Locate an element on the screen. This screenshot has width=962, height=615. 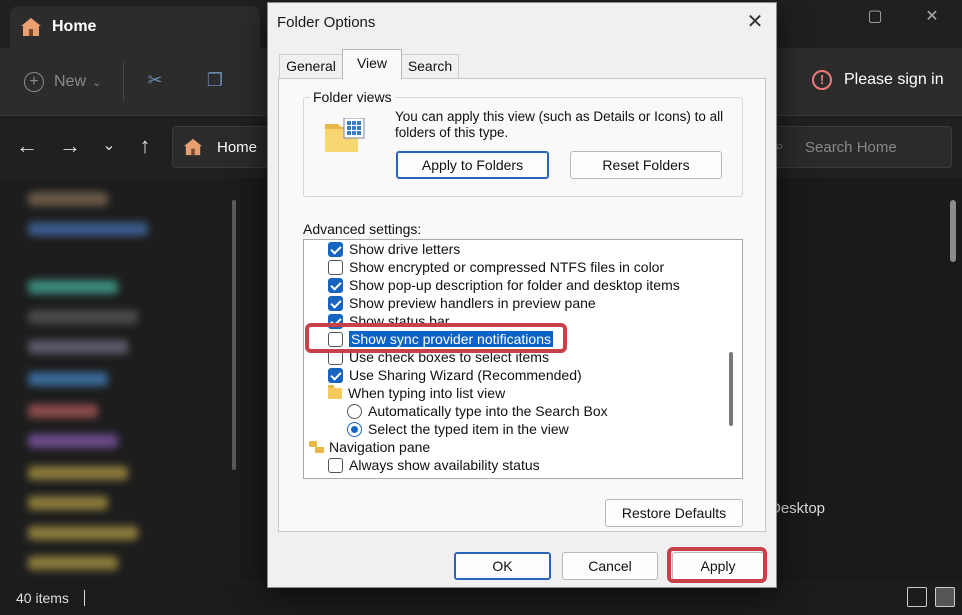
copy-icon: ❐ is located at coordinates (215, 82).